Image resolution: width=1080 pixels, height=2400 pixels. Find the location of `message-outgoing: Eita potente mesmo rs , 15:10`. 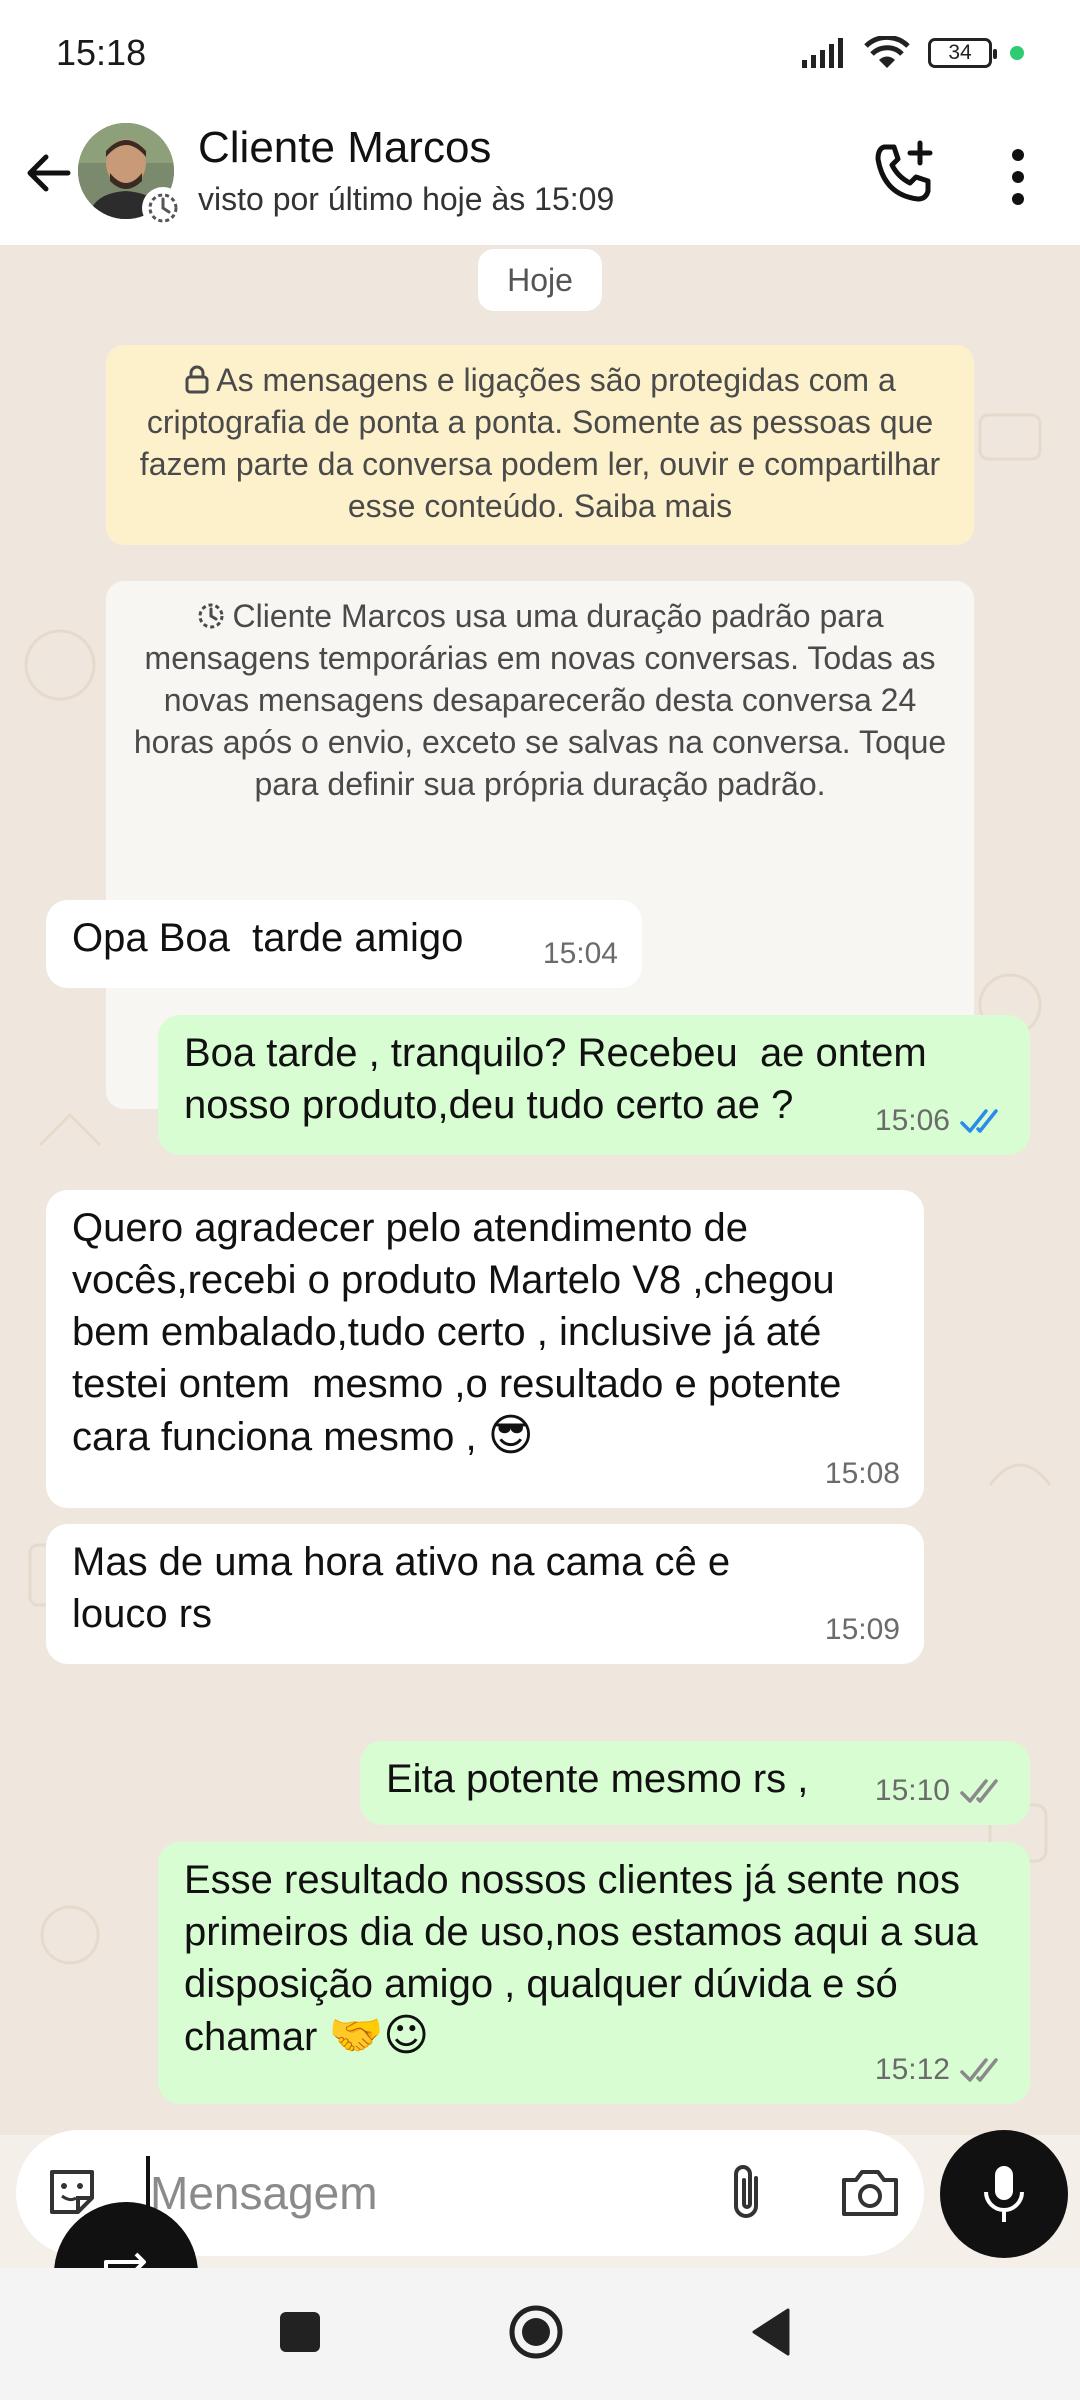

message-outgoing: Eita potente mesmo rs , 15:10 is located at coordinates (695, 1783).